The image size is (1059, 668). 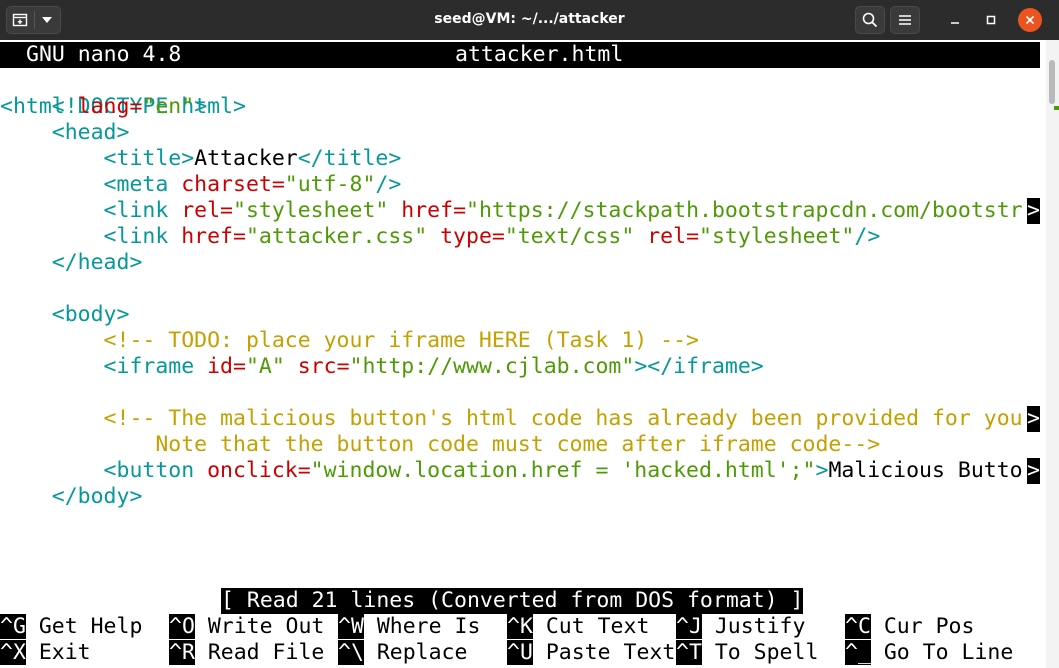 I want to click on code-token: href=, so click(x=213, y=236).